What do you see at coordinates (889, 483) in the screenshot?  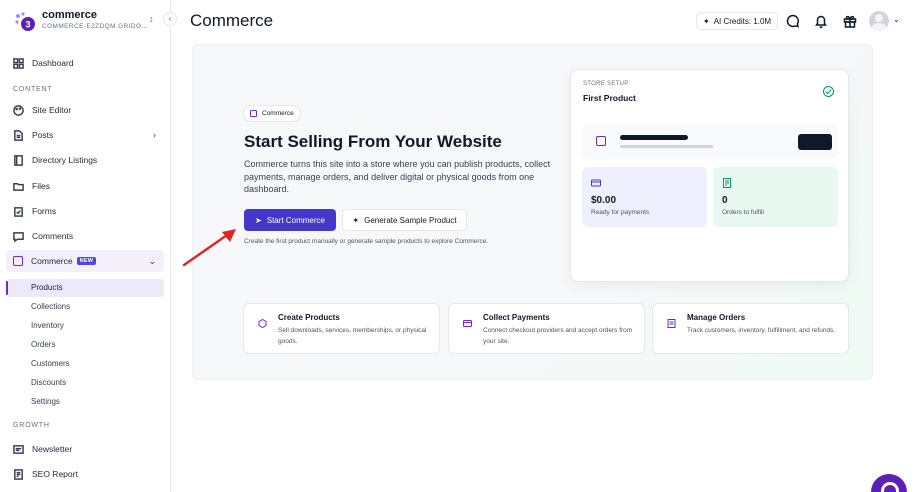 I see `chat-launcher-button` at bounding box center [889, 483].